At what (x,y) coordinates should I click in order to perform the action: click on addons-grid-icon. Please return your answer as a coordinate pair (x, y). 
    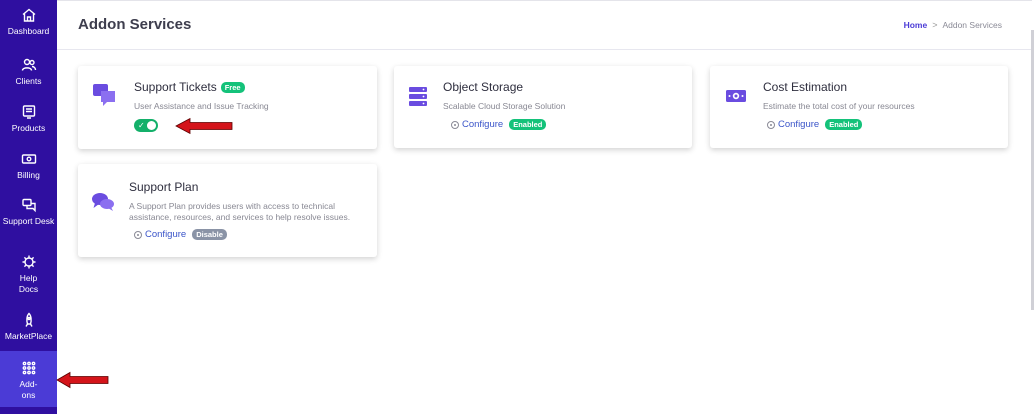
    Looking at the image, I should click on (29, 368).